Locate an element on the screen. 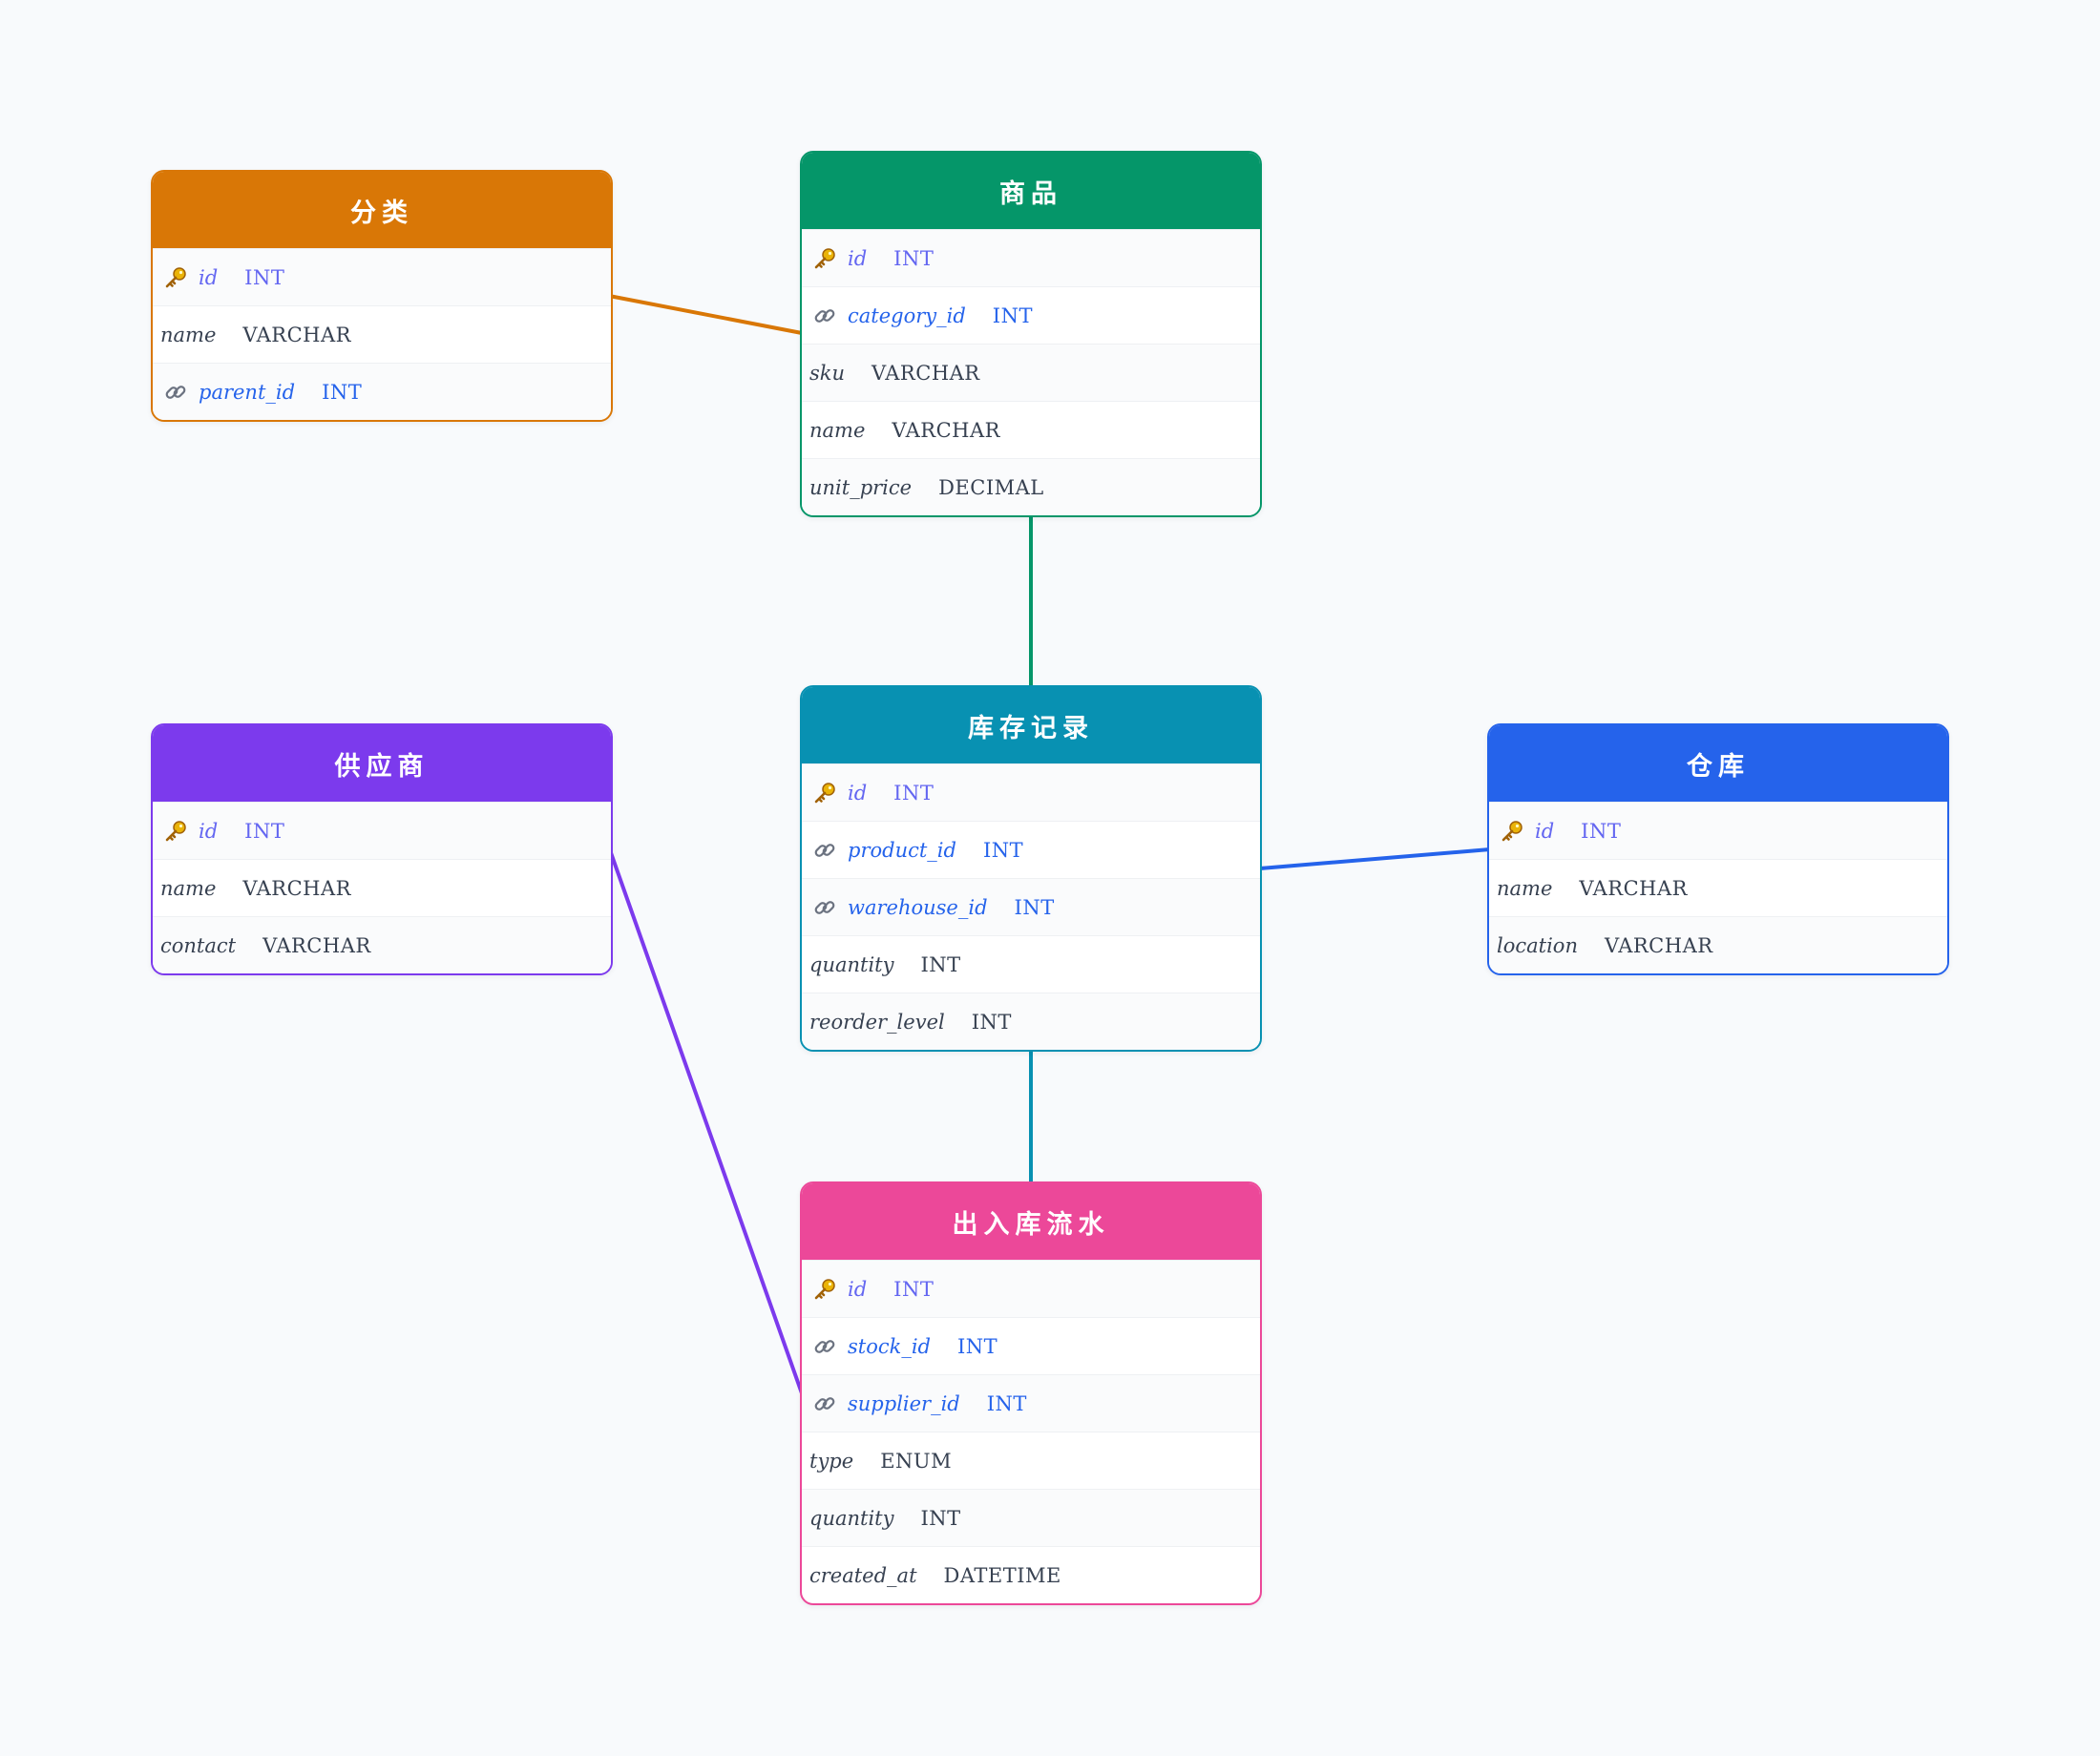 Image resolution: width=2100 pixels, height=1756 pixels. field-row-unit-price: unit_price DECIMAL is located at coordinates (1031, 487).